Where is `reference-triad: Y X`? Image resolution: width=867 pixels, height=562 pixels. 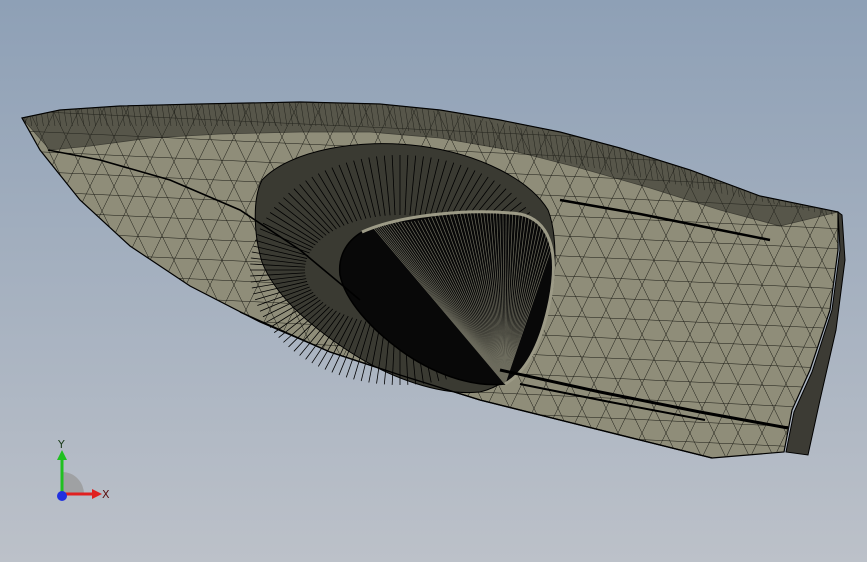 reference-triad: Y X is located at coordinates (83, 469).